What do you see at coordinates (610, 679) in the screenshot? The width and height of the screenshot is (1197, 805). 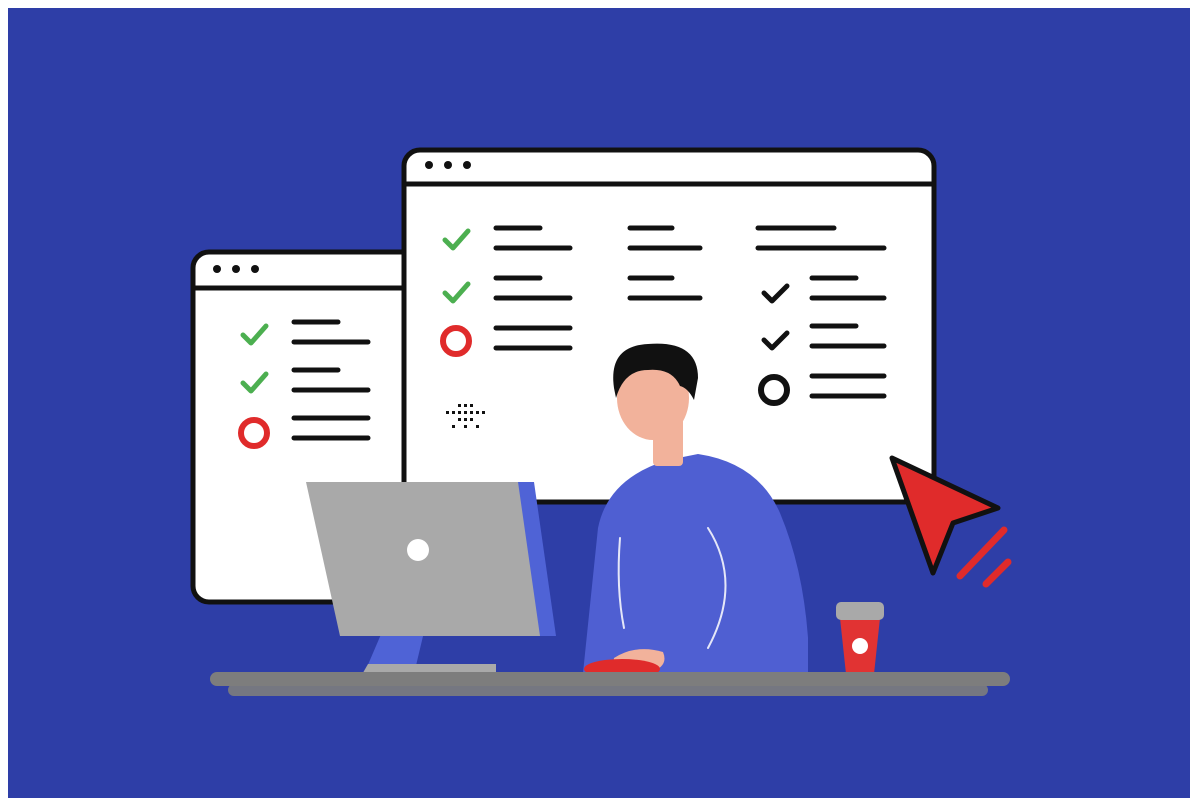 I see `desk-top` at bounding box center [610, 679].